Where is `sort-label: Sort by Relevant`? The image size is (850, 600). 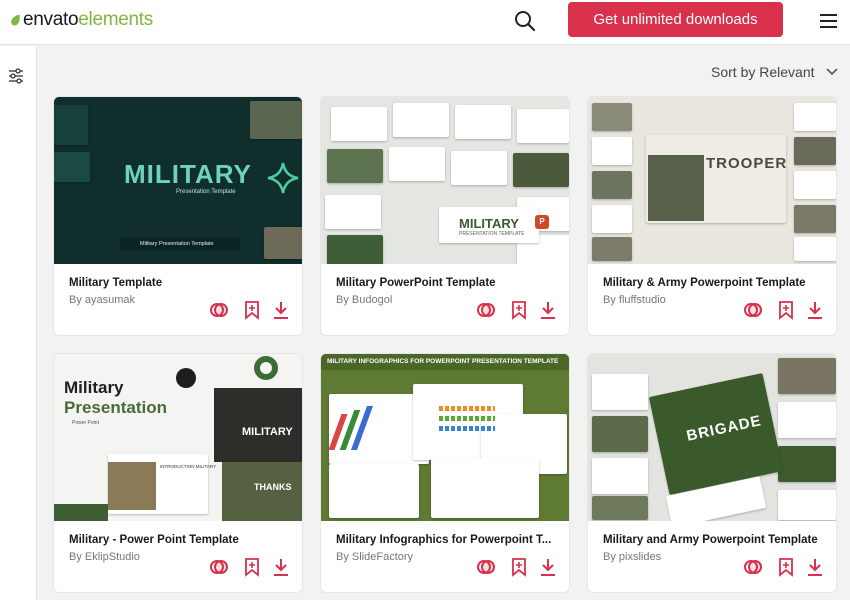
sort-label: Sort by Relevant is located at coordinates (763, 72).